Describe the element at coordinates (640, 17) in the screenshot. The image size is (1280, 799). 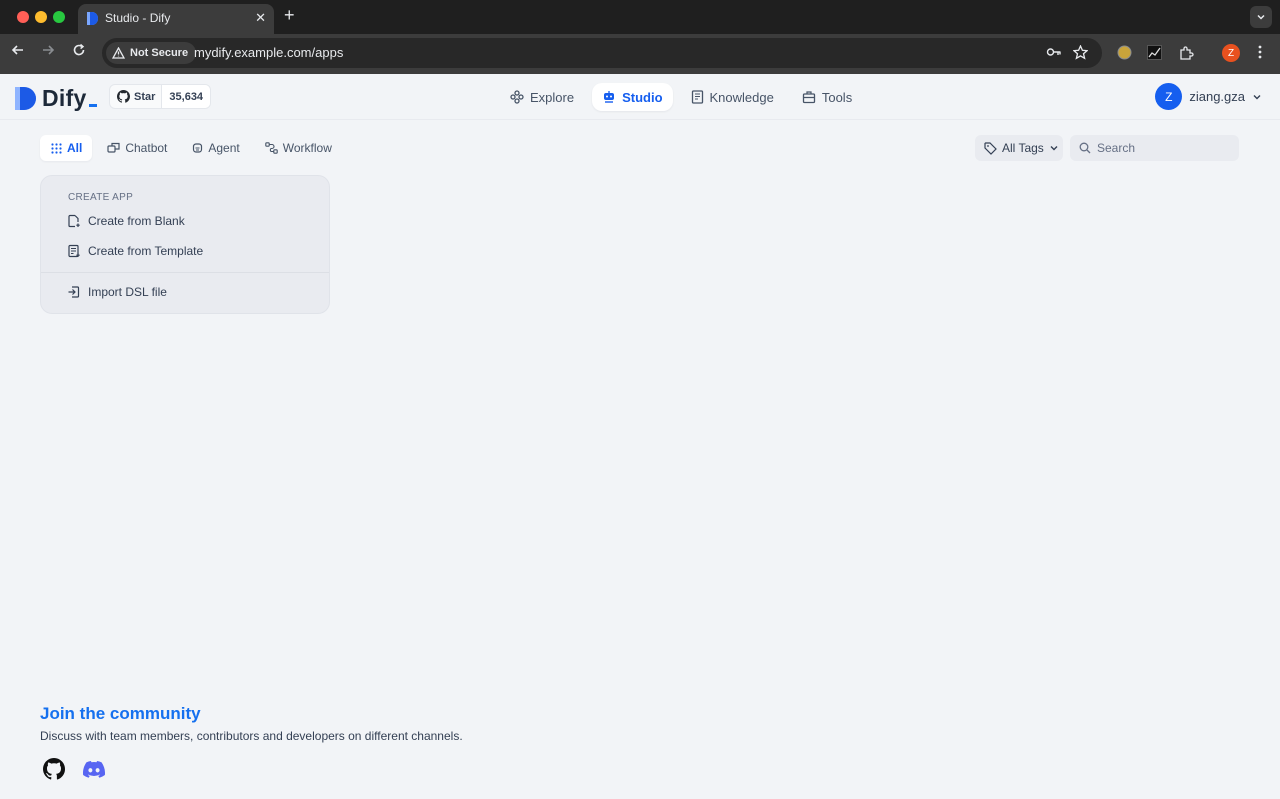
I see `browser-tab-strip: Studio - Dify ✕ +` at that location.